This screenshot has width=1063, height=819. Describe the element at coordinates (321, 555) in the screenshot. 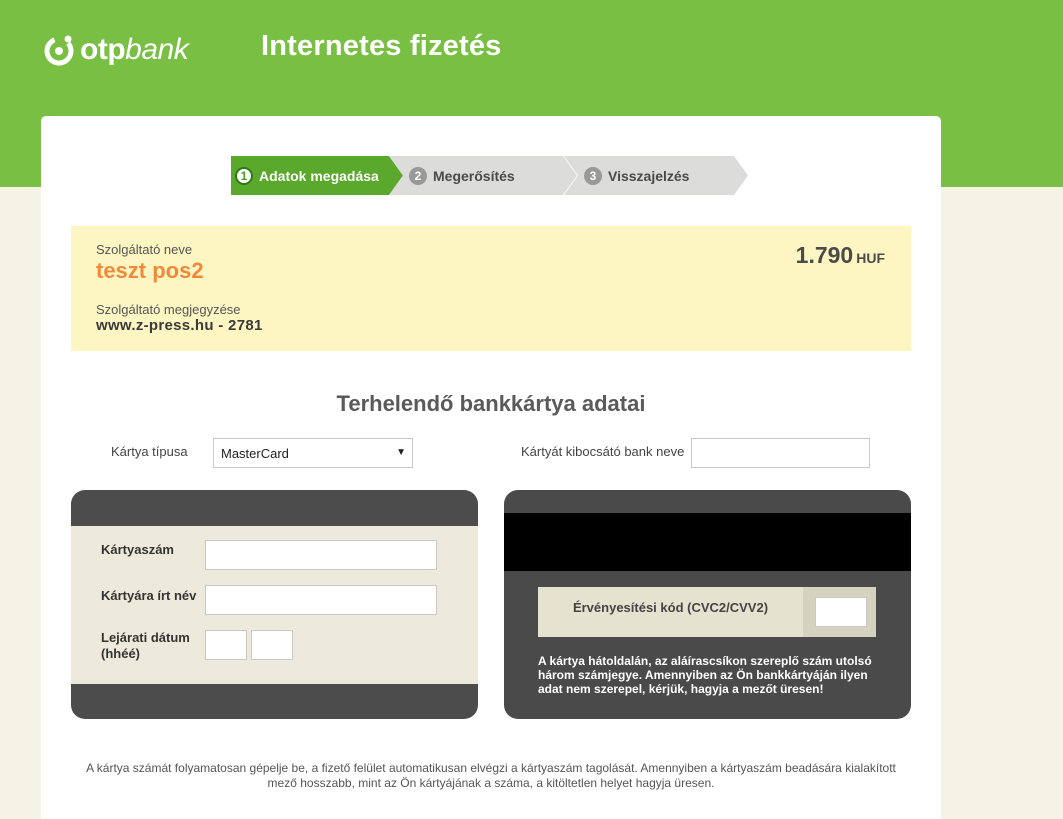

I see `card-number-input` at that location.